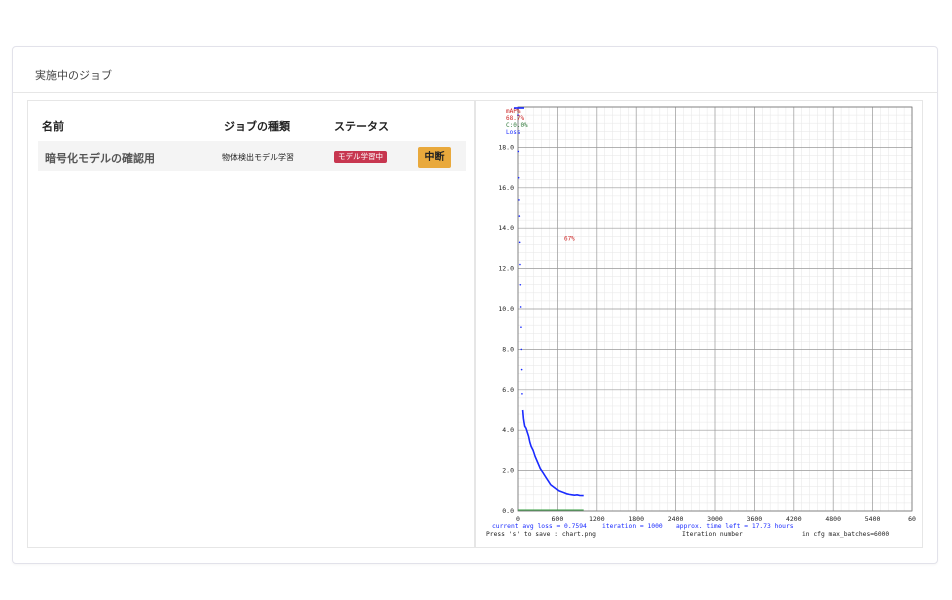  Describe the element at coordinates (508, 349) in the screenshot. I see `y-tick-label: 8.0` at that location.